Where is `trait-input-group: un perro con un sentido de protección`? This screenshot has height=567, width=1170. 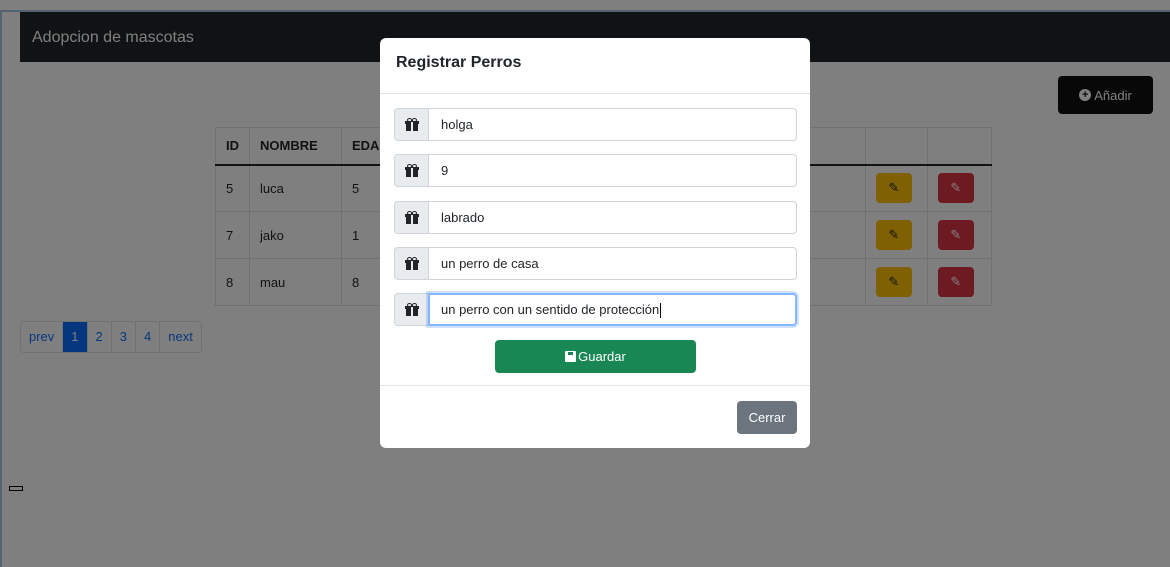
trait-input-group: un perro con un sentido de protección is located at coordinates (595, 309).